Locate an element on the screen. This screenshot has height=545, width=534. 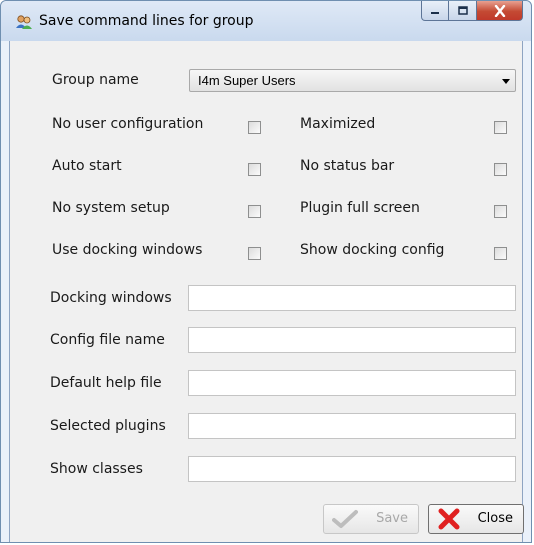
red-x-icon is located at coordinates (449, 519).